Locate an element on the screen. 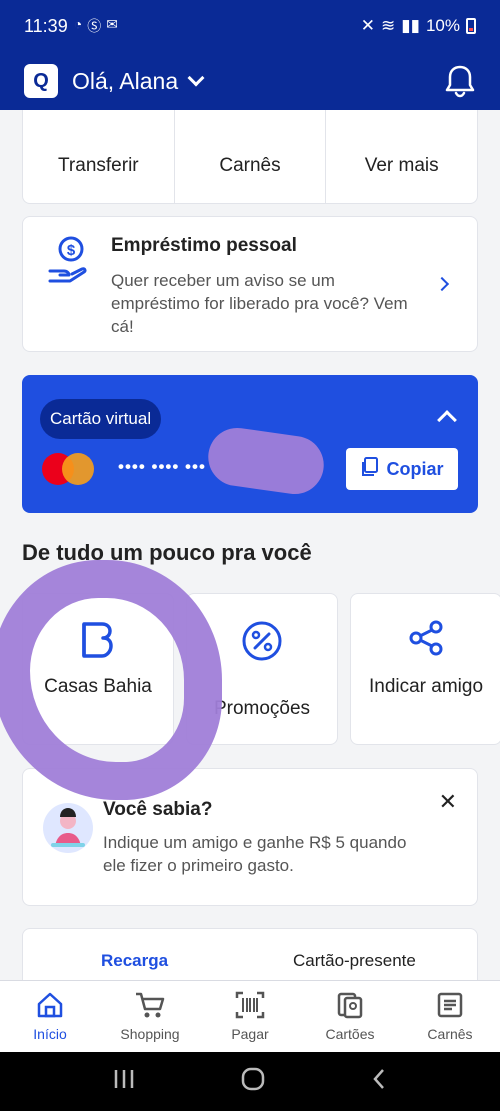  nav-inicio: Início is located at coordinates (50, 1016).